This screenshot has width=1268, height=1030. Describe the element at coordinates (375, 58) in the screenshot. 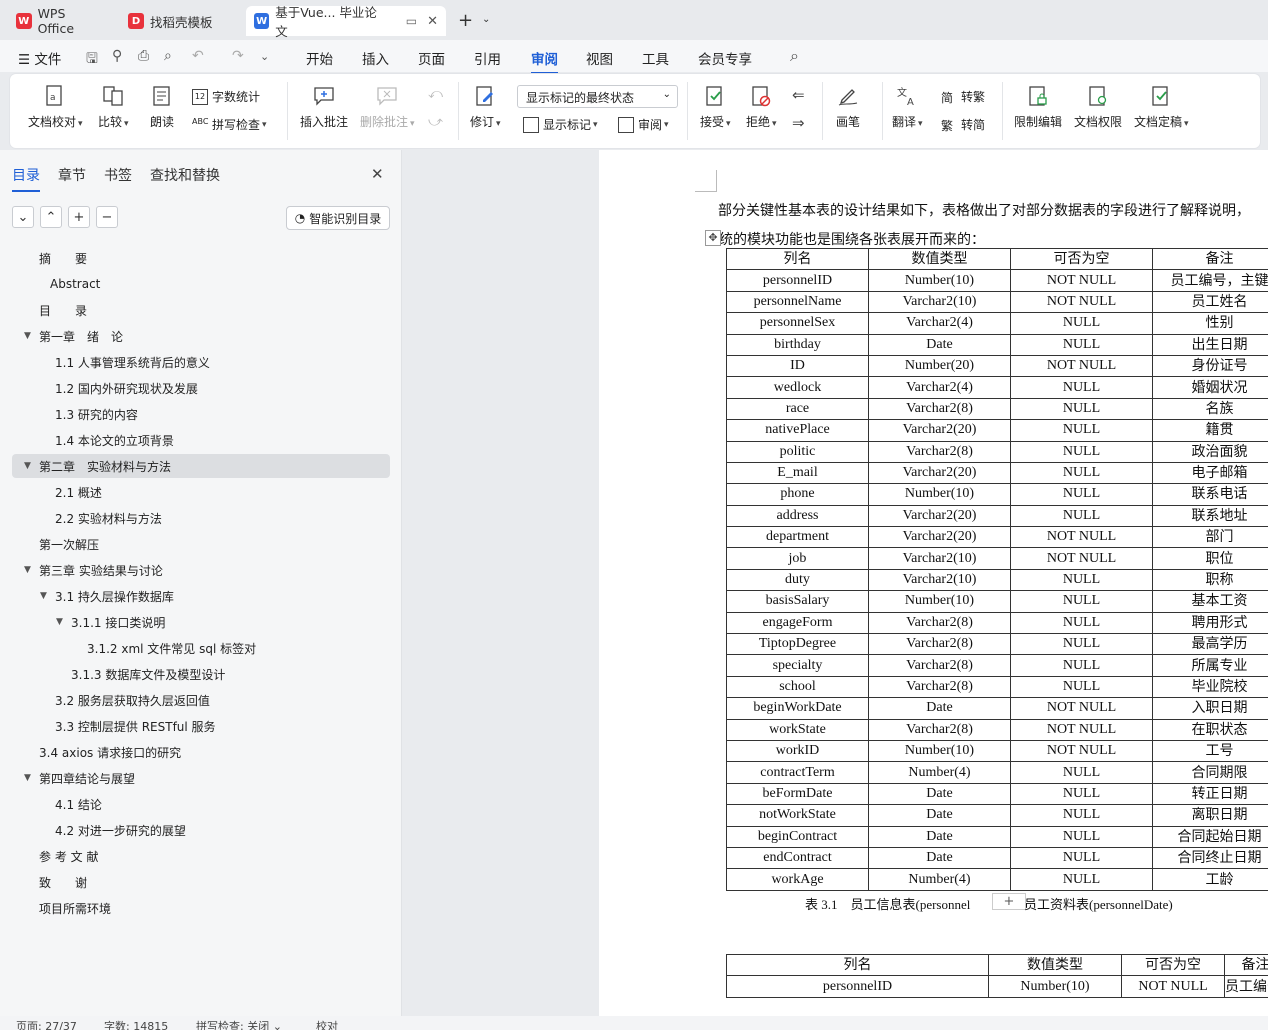

I see `menu-insert: 插入` at that location.